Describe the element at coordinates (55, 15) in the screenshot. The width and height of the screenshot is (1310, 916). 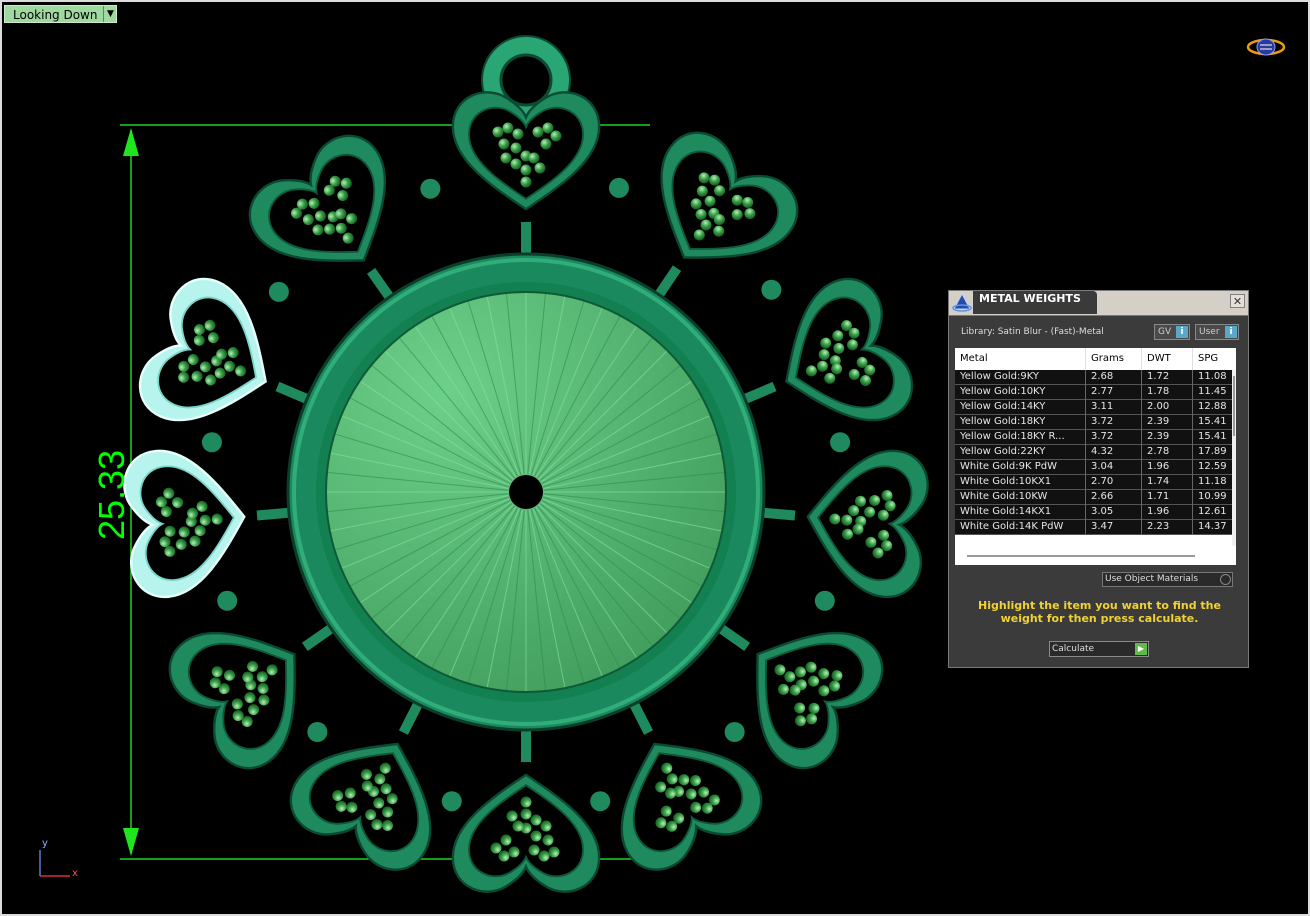
I see `view-select-label: Looking Down` at that location.